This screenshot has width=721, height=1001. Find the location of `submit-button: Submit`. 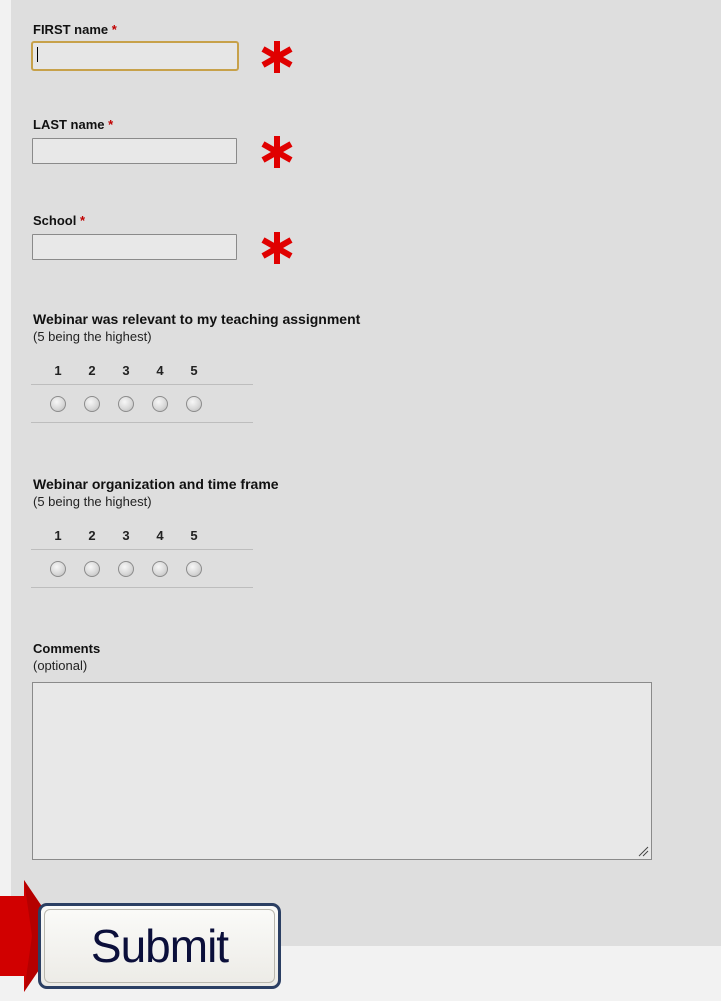

submit-button: Submit is located at coordinates (159, 946).